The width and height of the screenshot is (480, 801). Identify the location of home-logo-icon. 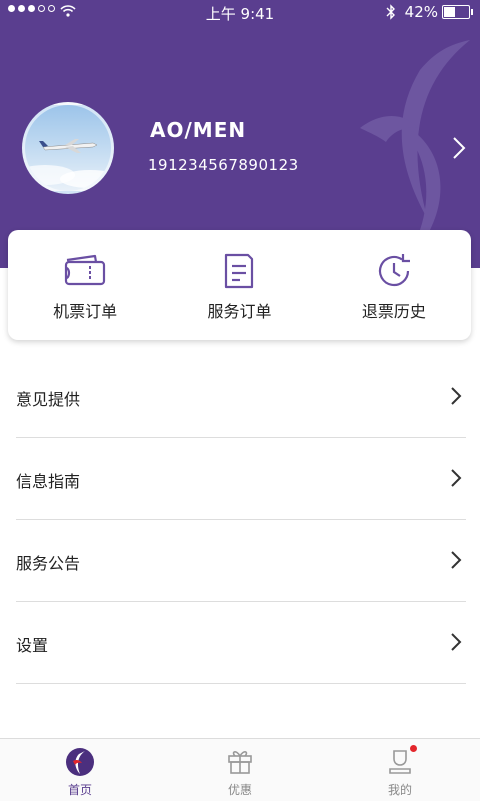
(80, 762).